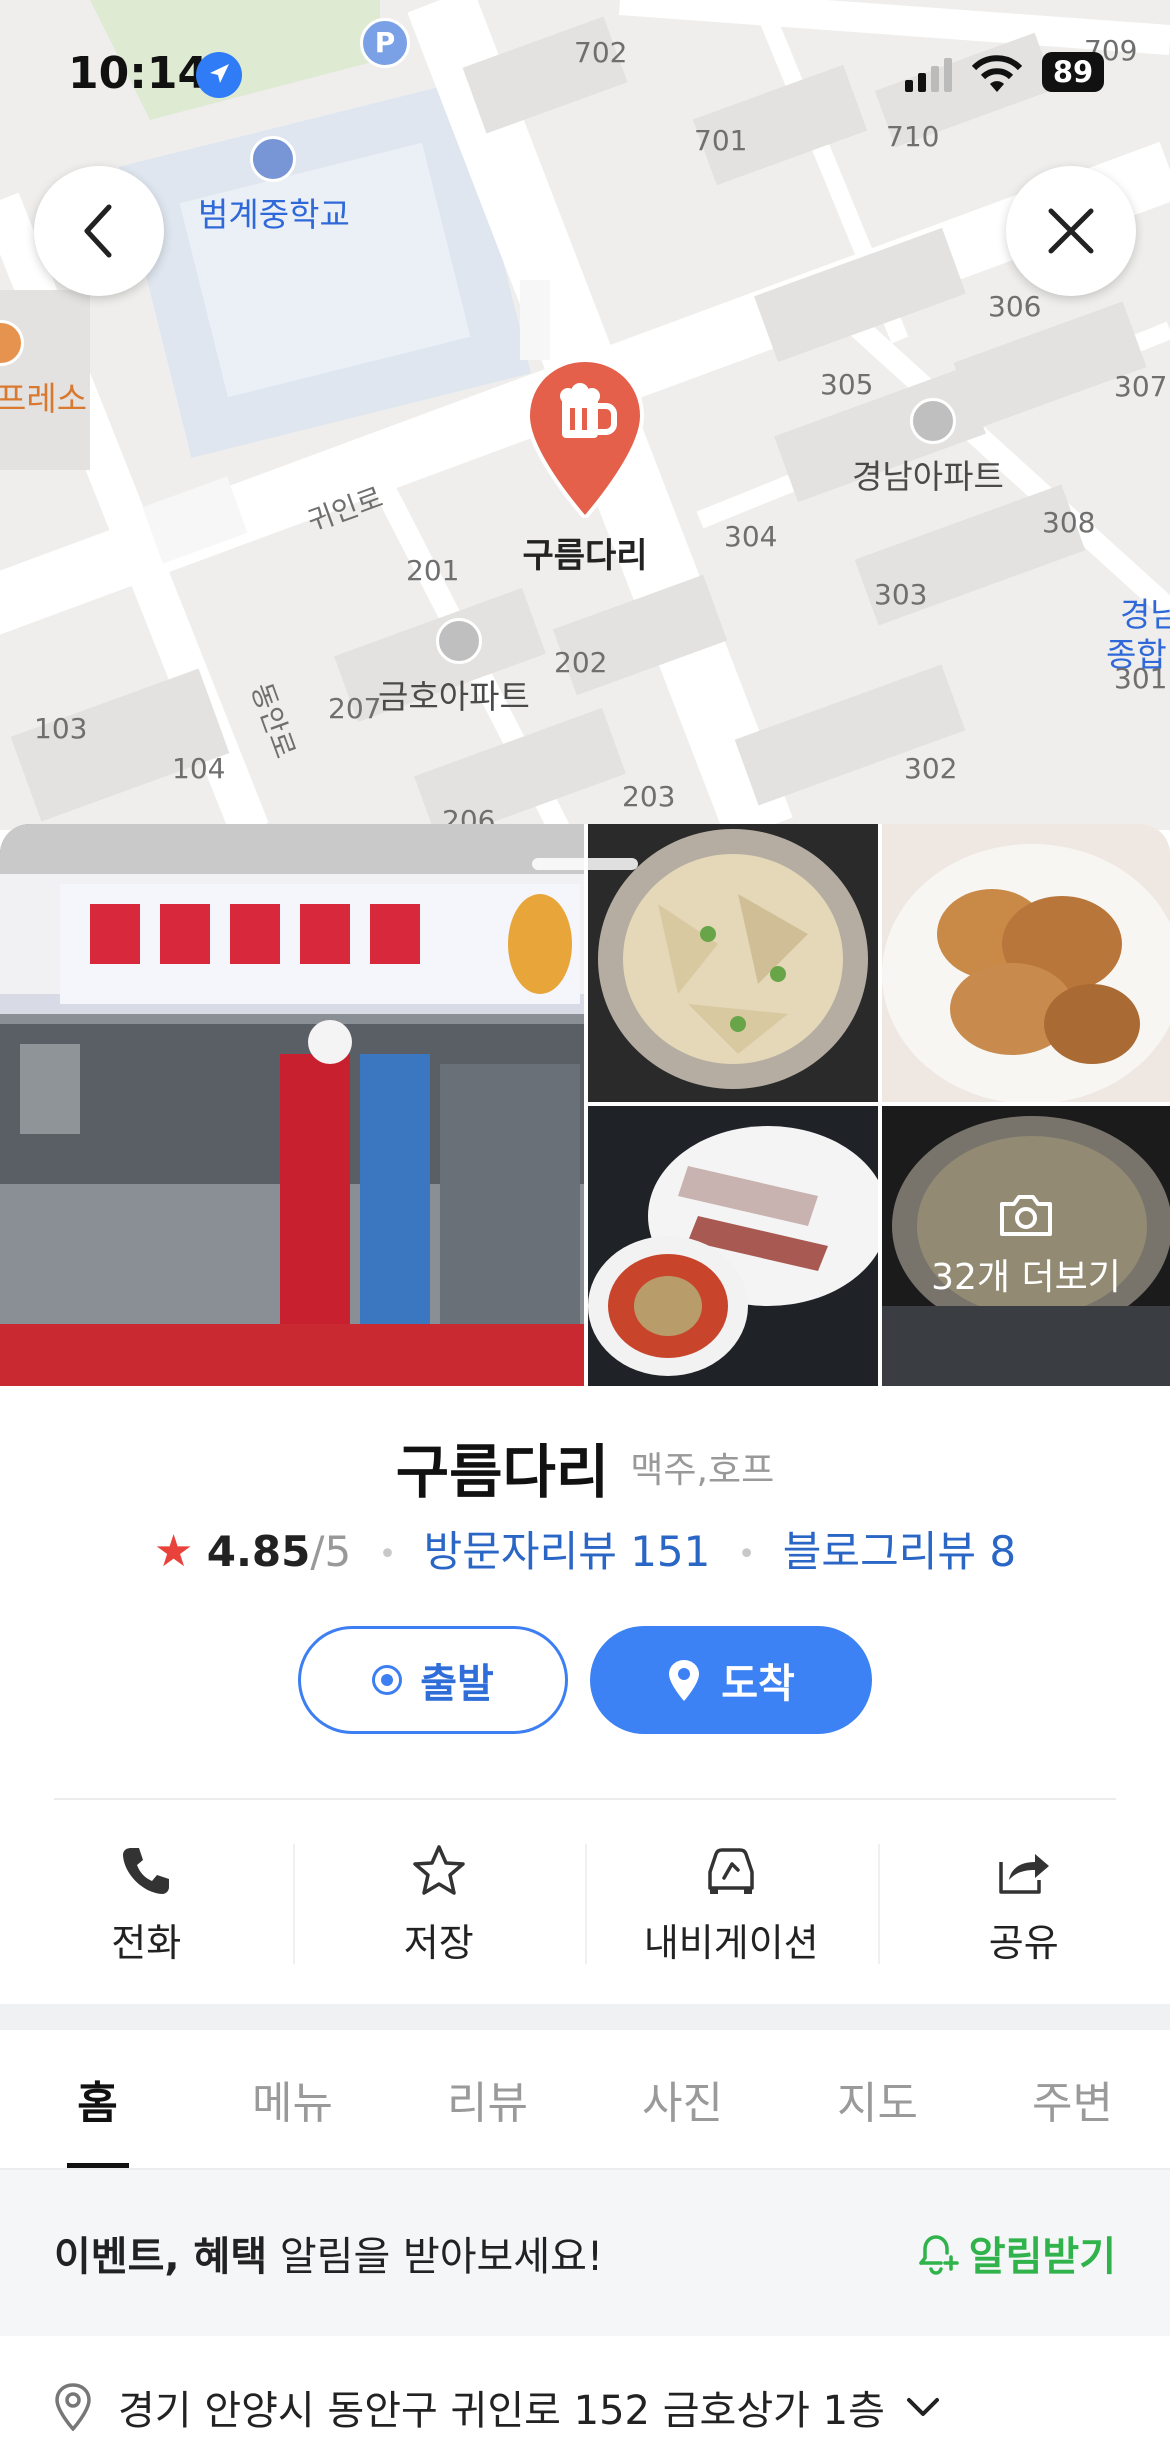 This screenshot has width=1170, height=2445. Describe the element at coordinates (1073, 72) in the screenshot. I see `battery-indicator: 89` at that location.